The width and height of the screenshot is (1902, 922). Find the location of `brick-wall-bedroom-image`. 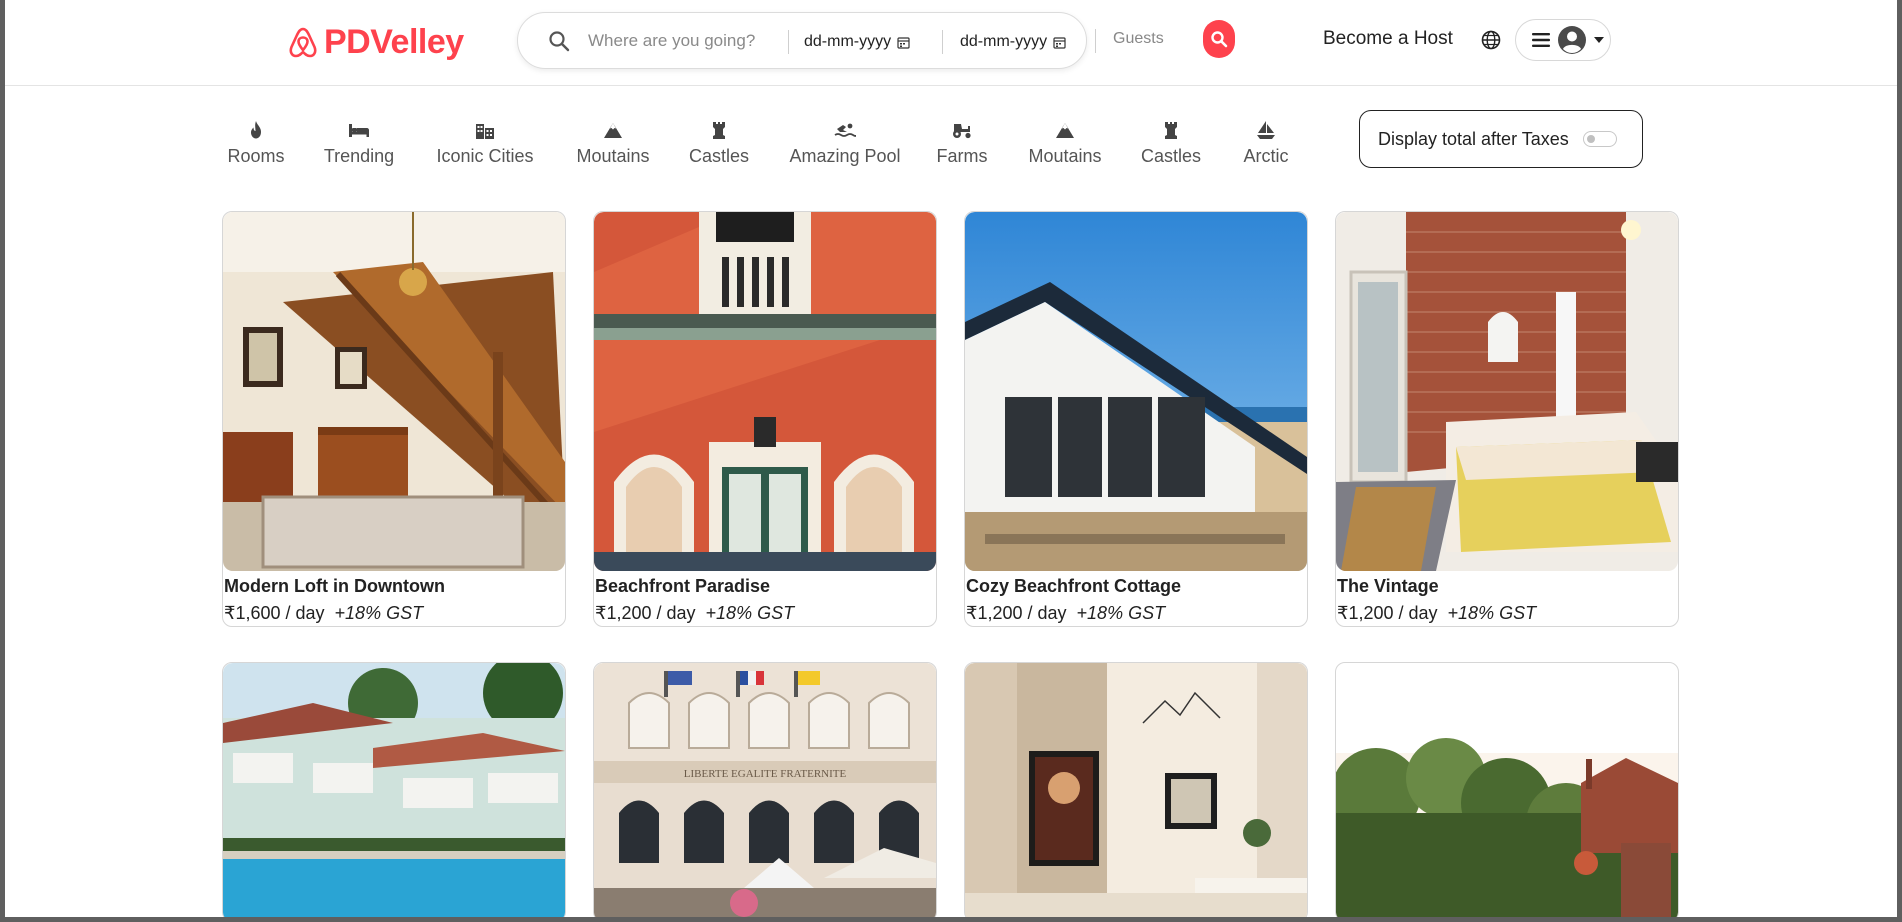

brick-wall-bedroom-image is located at coordinates (1507, 391).